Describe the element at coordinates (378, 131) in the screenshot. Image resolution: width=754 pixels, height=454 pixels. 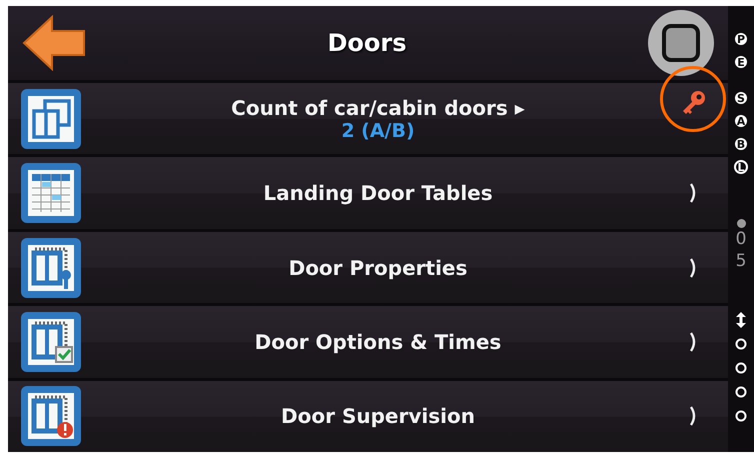
I see `row-value: 2 (A/B)` at that location.